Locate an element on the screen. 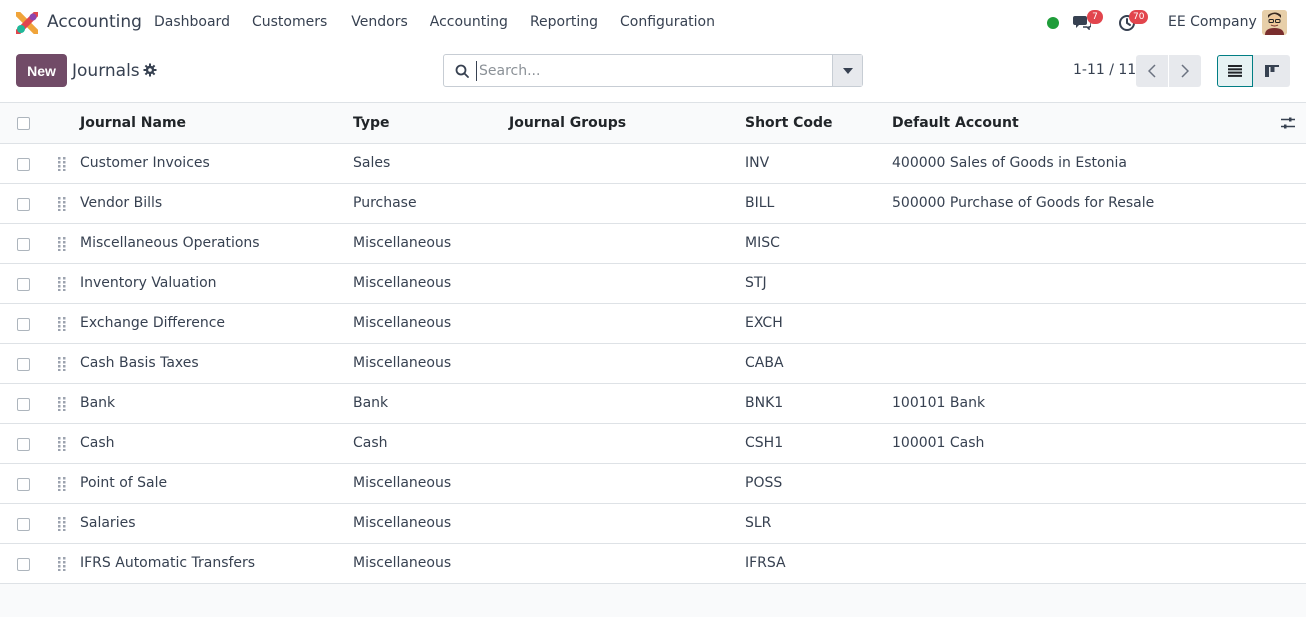 The width and height of the screenshot is (1306, 617). chat-count-badge: 7 is located at coordinates (1095, 17).